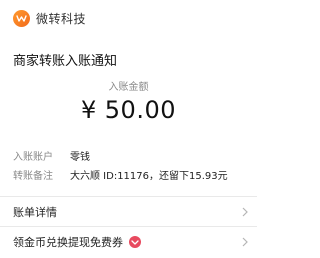 This screenshot has width=320, height=258. I want to click on promo-label: 领金币兑换提现免费券, so click(68, 242).